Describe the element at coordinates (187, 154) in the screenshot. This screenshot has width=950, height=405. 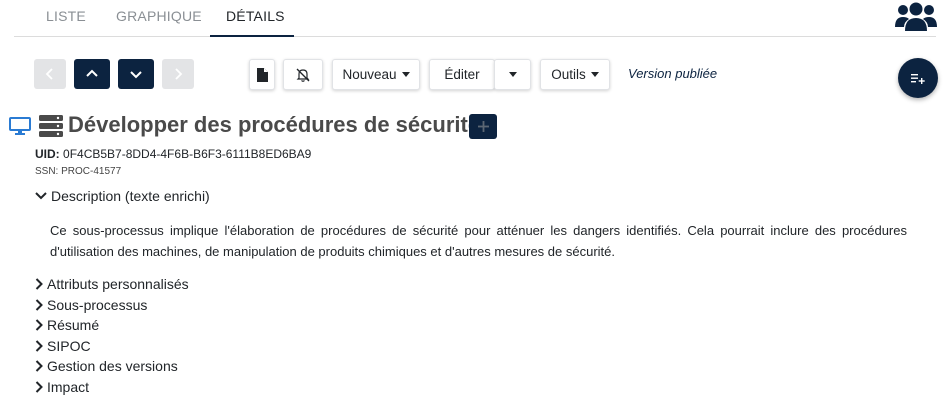
I see `uid-value: 0F4CB5B7-8DD4-4F6B-B6F3-6111B8ED6BA9` at that location.